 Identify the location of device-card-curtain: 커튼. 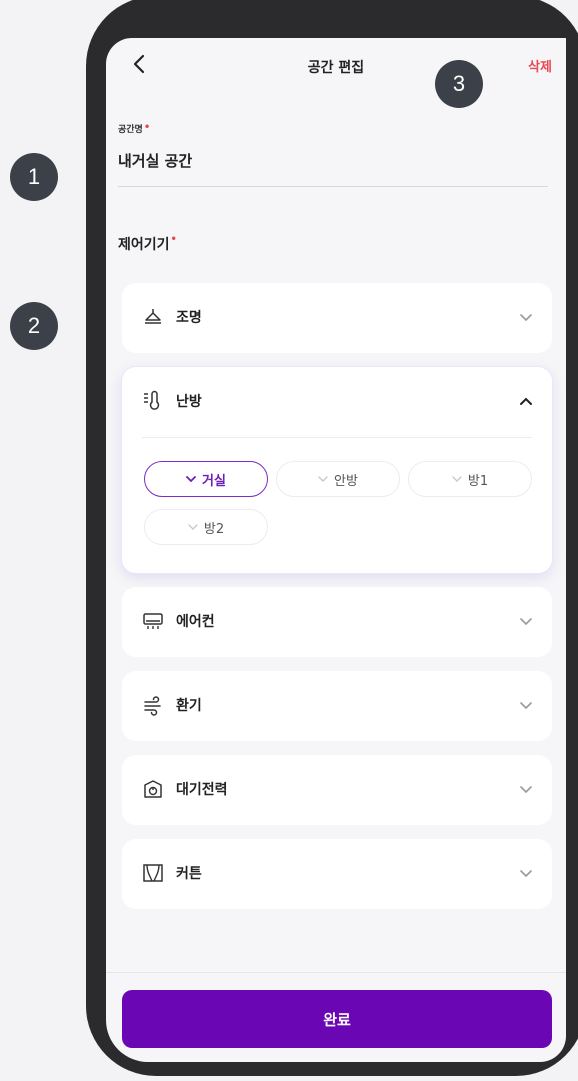
(337, 874).